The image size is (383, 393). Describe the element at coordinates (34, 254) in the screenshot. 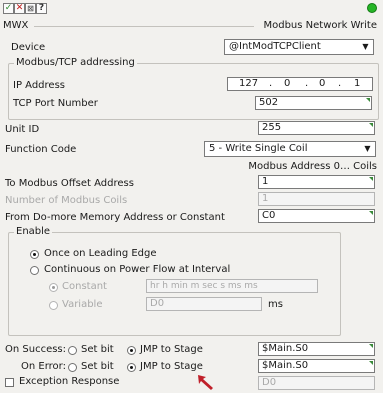

I see `leading-edge-radio` at that location.